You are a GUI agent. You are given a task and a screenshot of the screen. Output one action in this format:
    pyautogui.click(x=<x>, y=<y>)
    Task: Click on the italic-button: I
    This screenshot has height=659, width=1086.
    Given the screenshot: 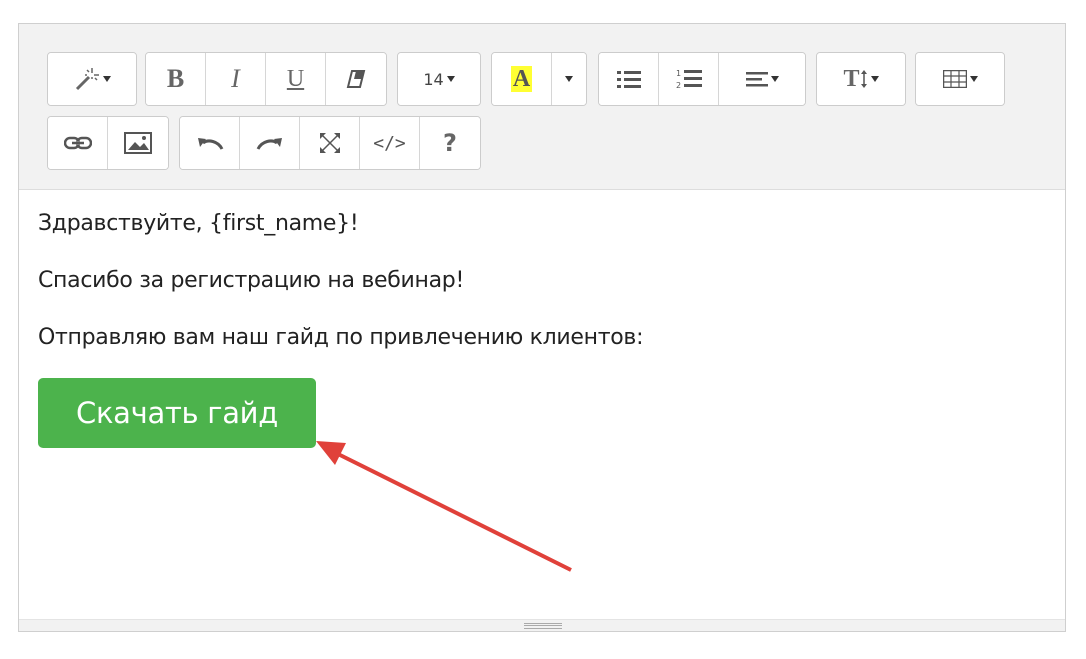 What is the action you would take?
    pyautogui.click(x=236, y=79)
    